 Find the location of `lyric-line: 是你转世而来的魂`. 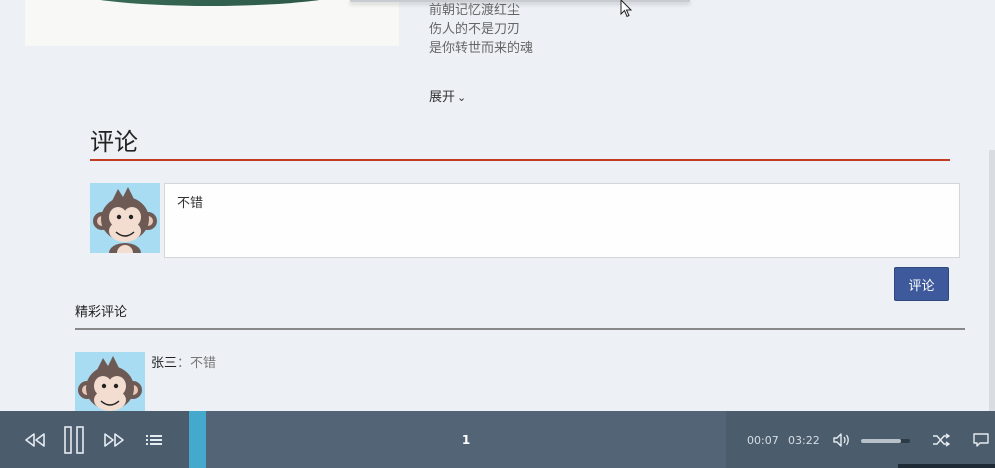

lyric-line: 是你转世而来的魂 is located at coordinates (481, 48).